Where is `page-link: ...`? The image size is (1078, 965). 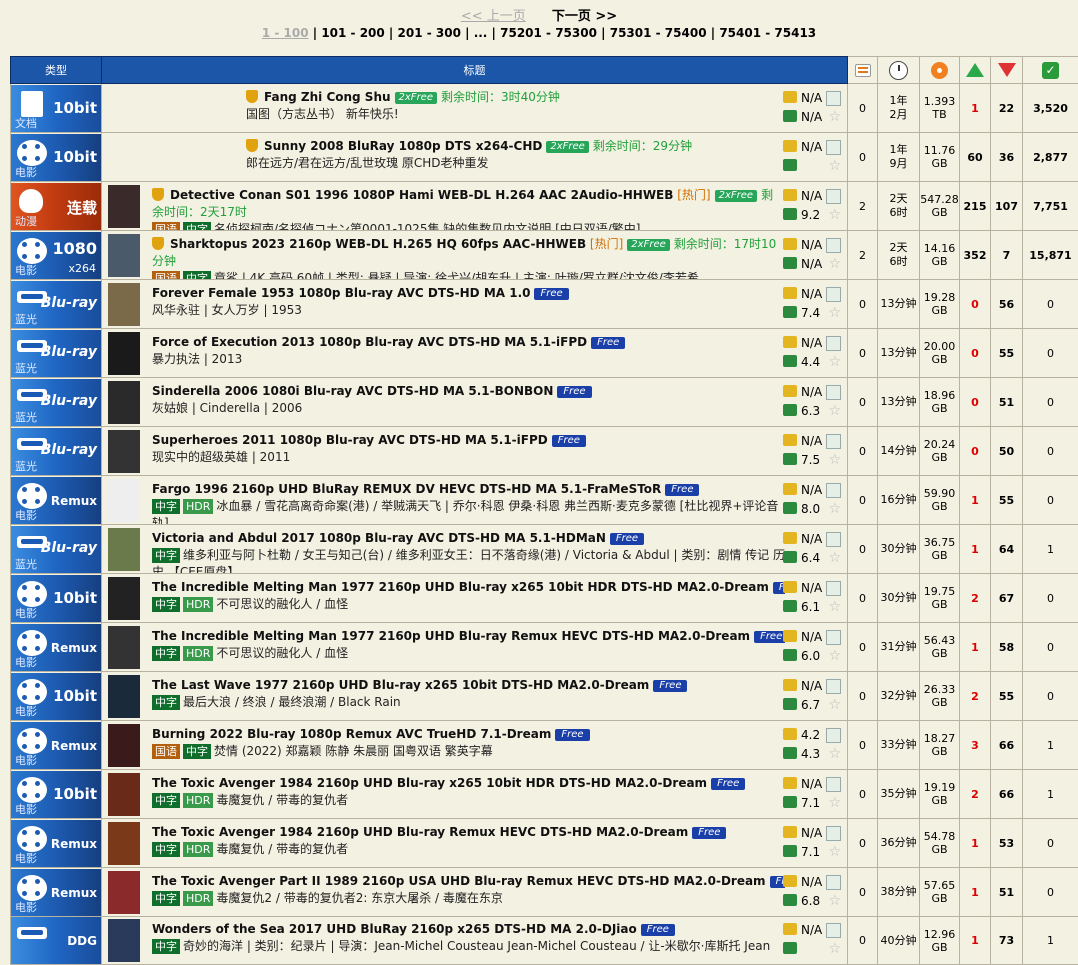 page-link: ... is located at coordinates (481, 33).